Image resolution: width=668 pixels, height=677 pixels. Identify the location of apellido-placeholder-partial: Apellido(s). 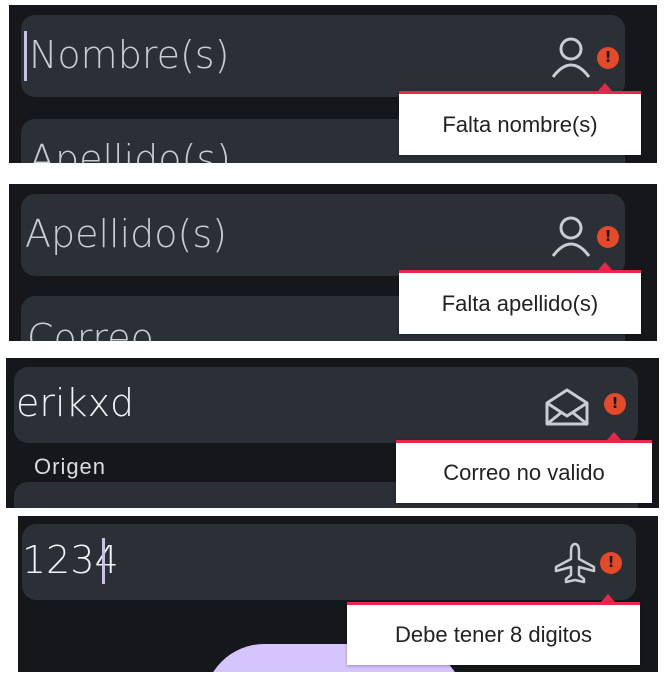
(130, 150).